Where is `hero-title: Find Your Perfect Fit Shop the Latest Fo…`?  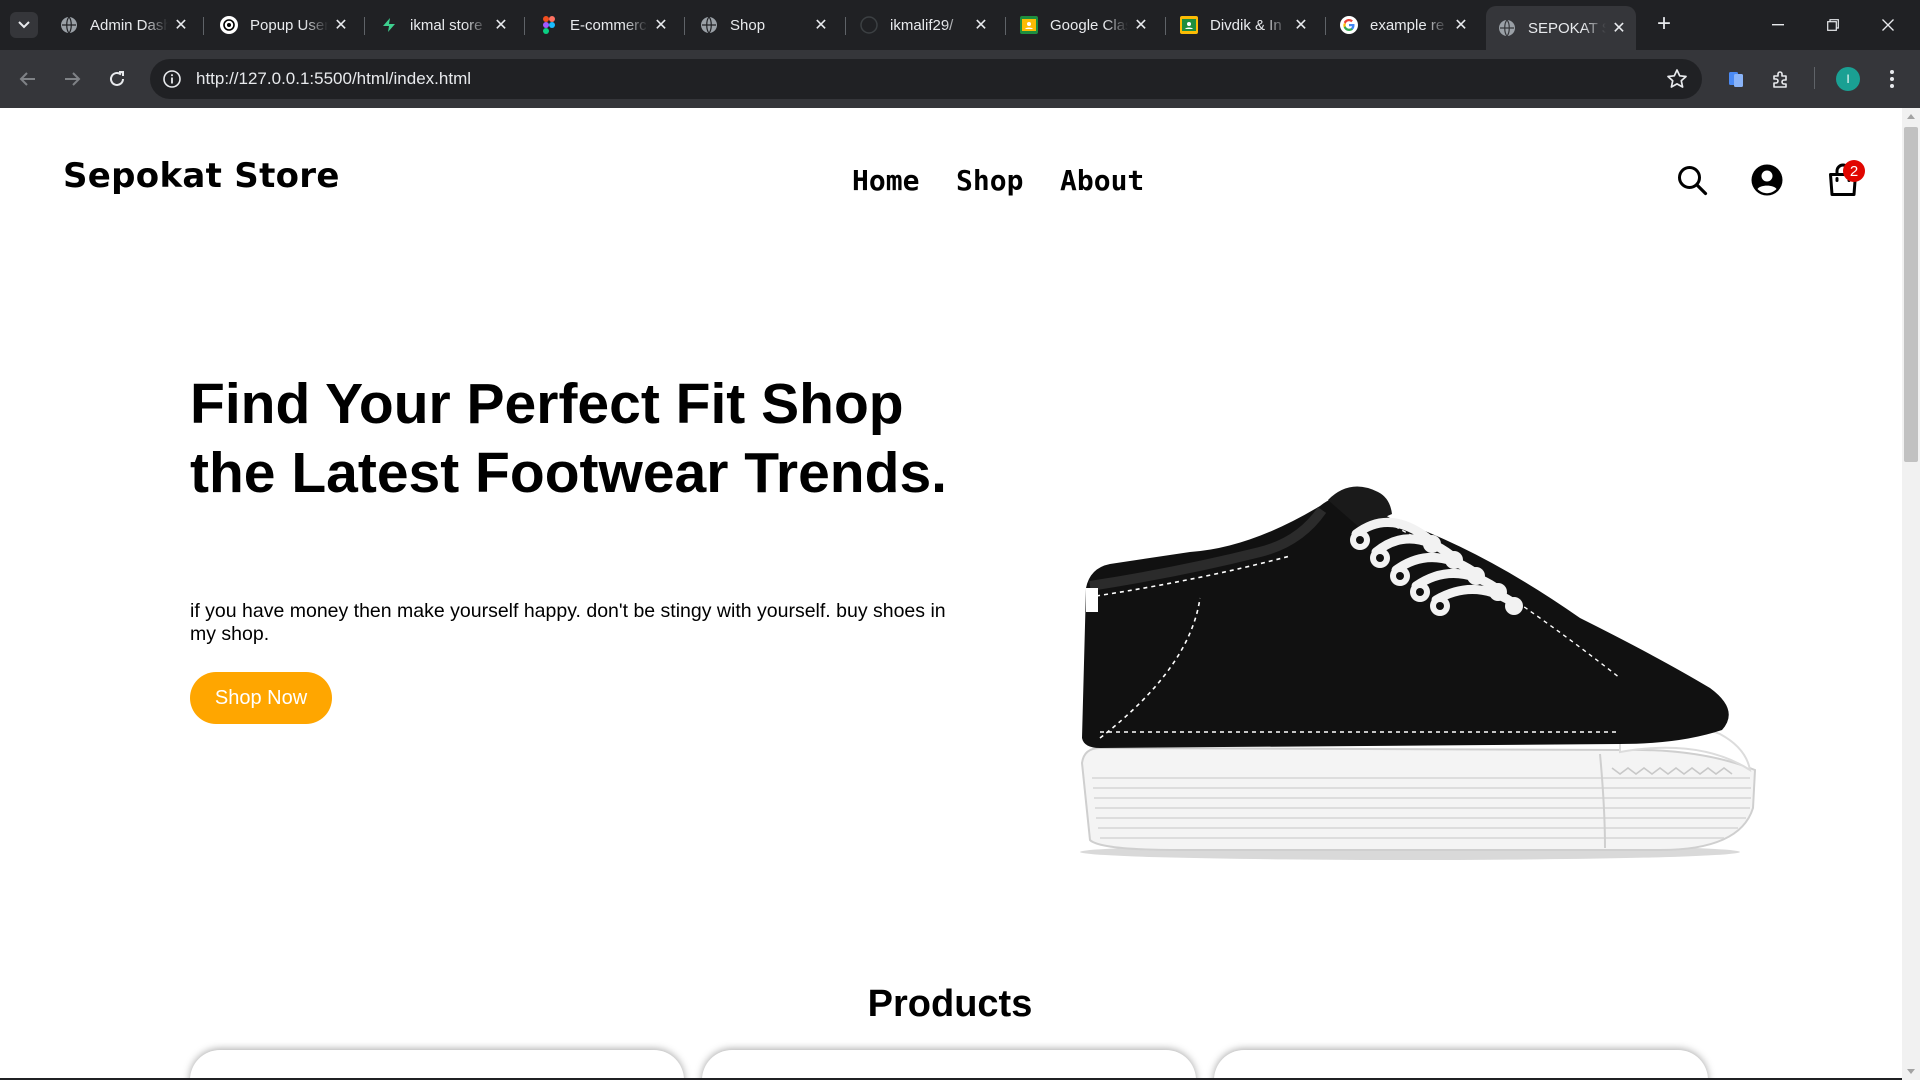
hero-title: Find Your Perfect Fit Shop the Latest Fo… is located at coordinates (568, 438).